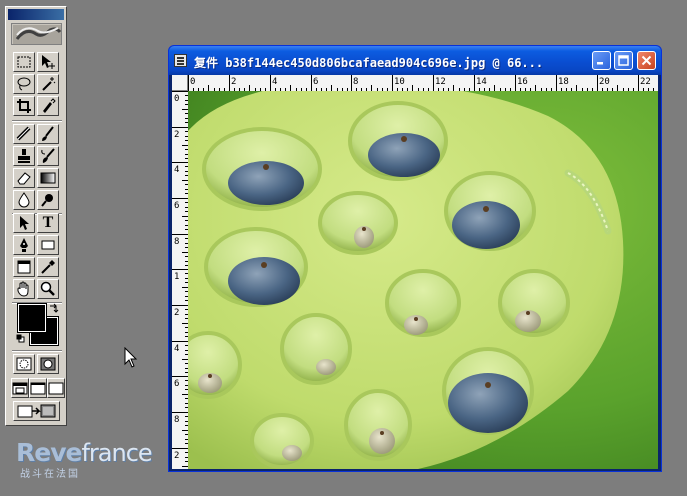  I want to click on history-brush-tool, so click(48, 156).